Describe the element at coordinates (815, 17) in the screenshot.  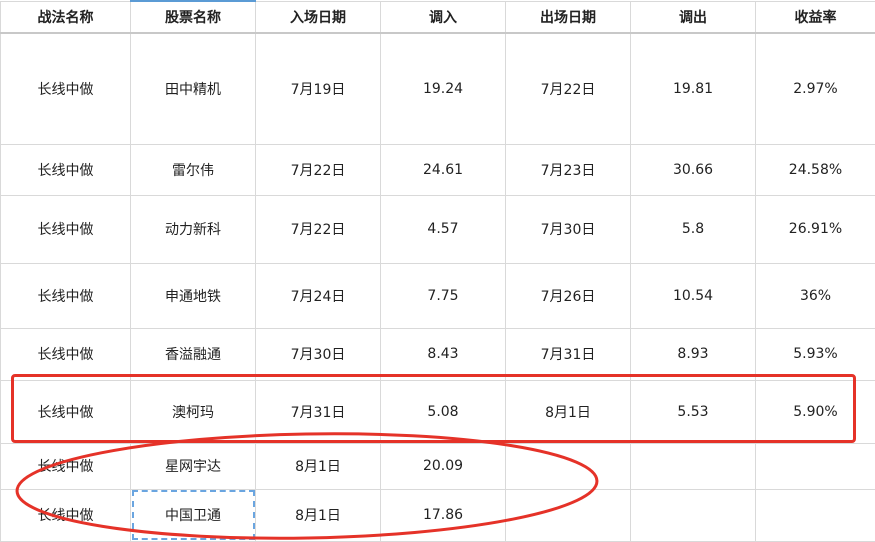
I see `header-yield: 收益率` at that location.